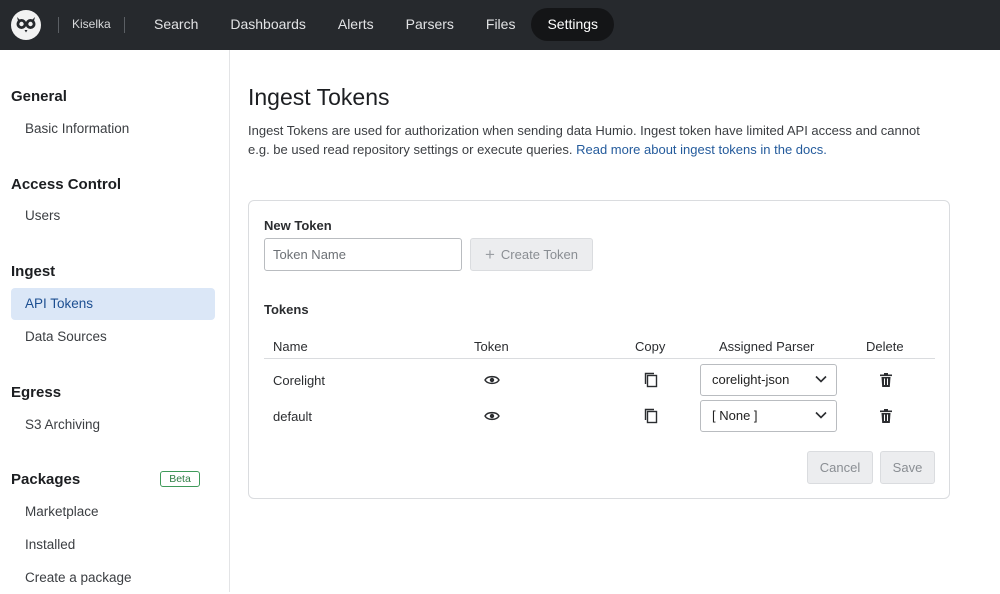 This screenshot has width=1000, height=594. What do you see at coordinates (113, 304) in the screenshot?
I see `sidebar-item-api-tokens: API Tokens` at bounding box center [113, 304].